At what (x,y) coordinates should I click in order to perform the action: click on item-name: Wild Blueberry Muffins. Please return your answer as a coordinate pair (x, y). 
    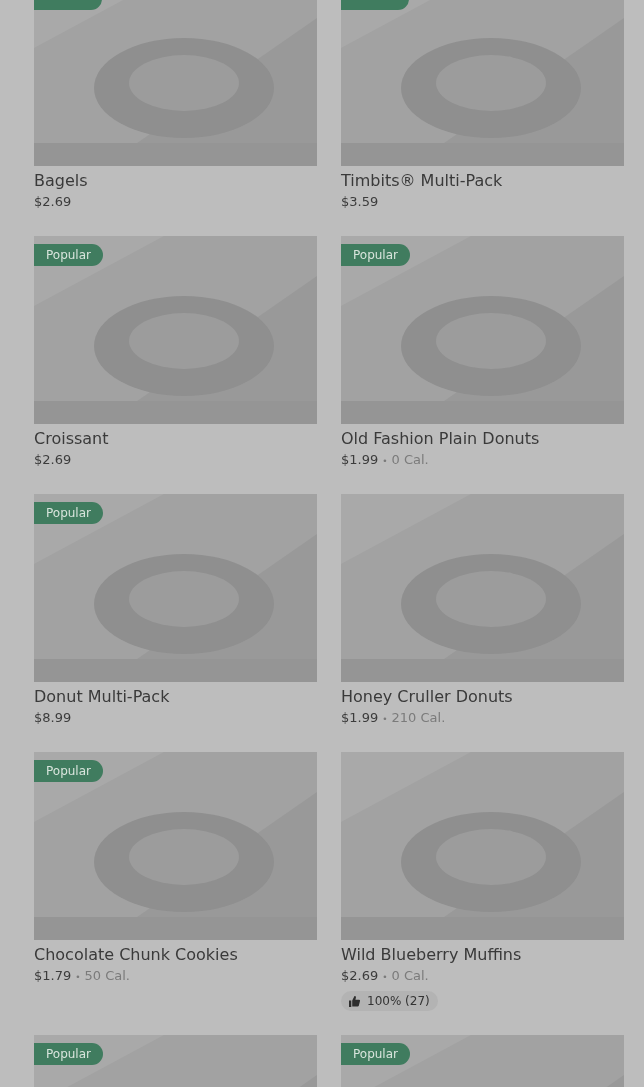
    Looking at the image, I should click on (432, 954).